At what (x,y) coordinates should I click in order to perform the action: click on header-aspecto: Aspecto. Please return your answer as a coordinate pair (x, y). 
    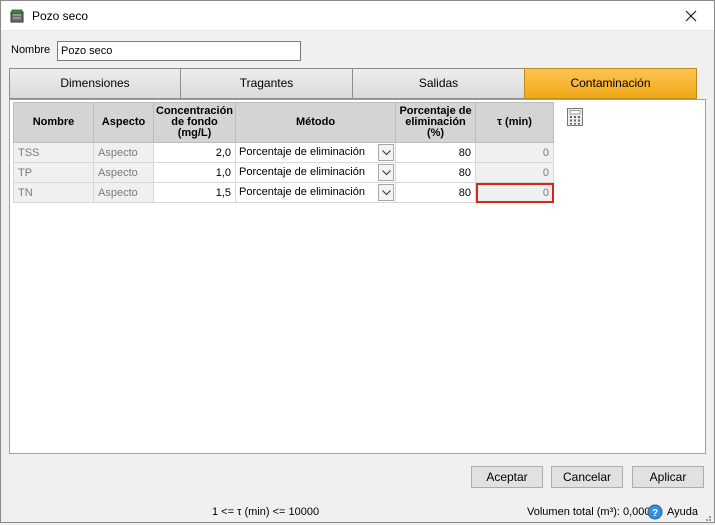
    Looking at the image, I should click on (123, 122).